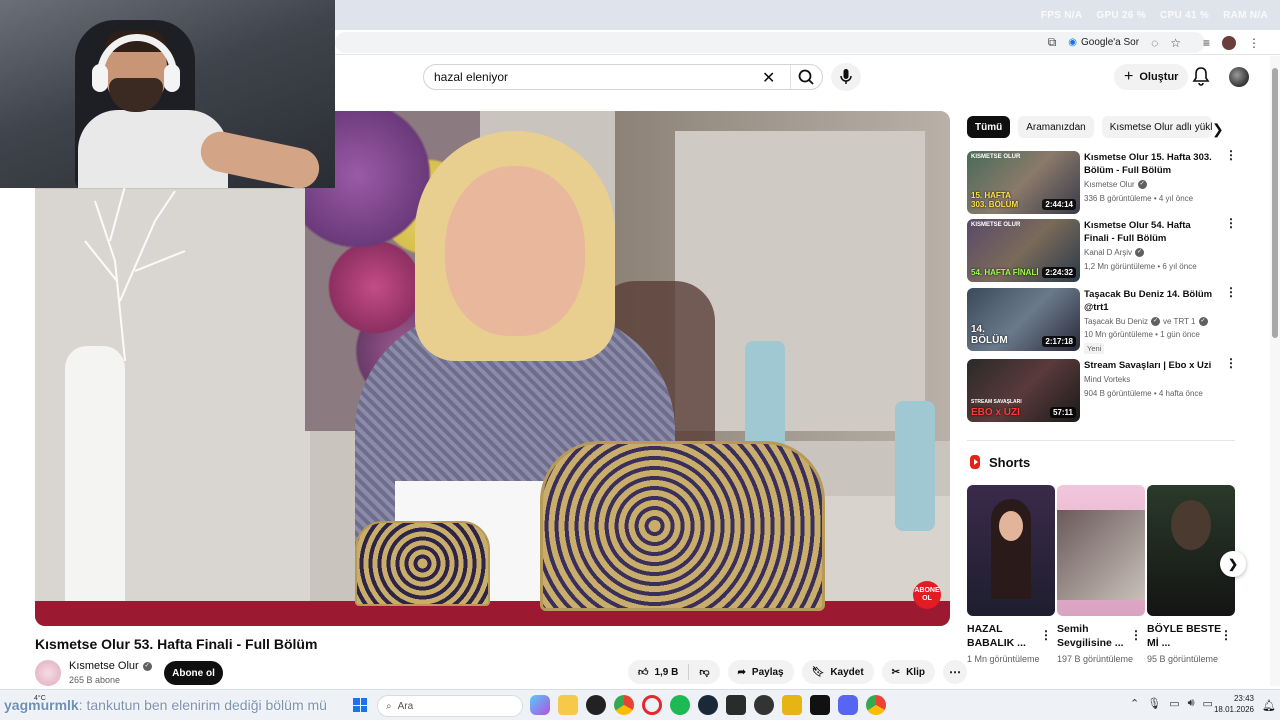 Image resolution: width=1280 pixels, height=720 pixels. What do you see at coordinates (1269, 705) in the screenshot?
I see `notification-bell-icon: 🔔︎` at bounding box center [1269, 705].